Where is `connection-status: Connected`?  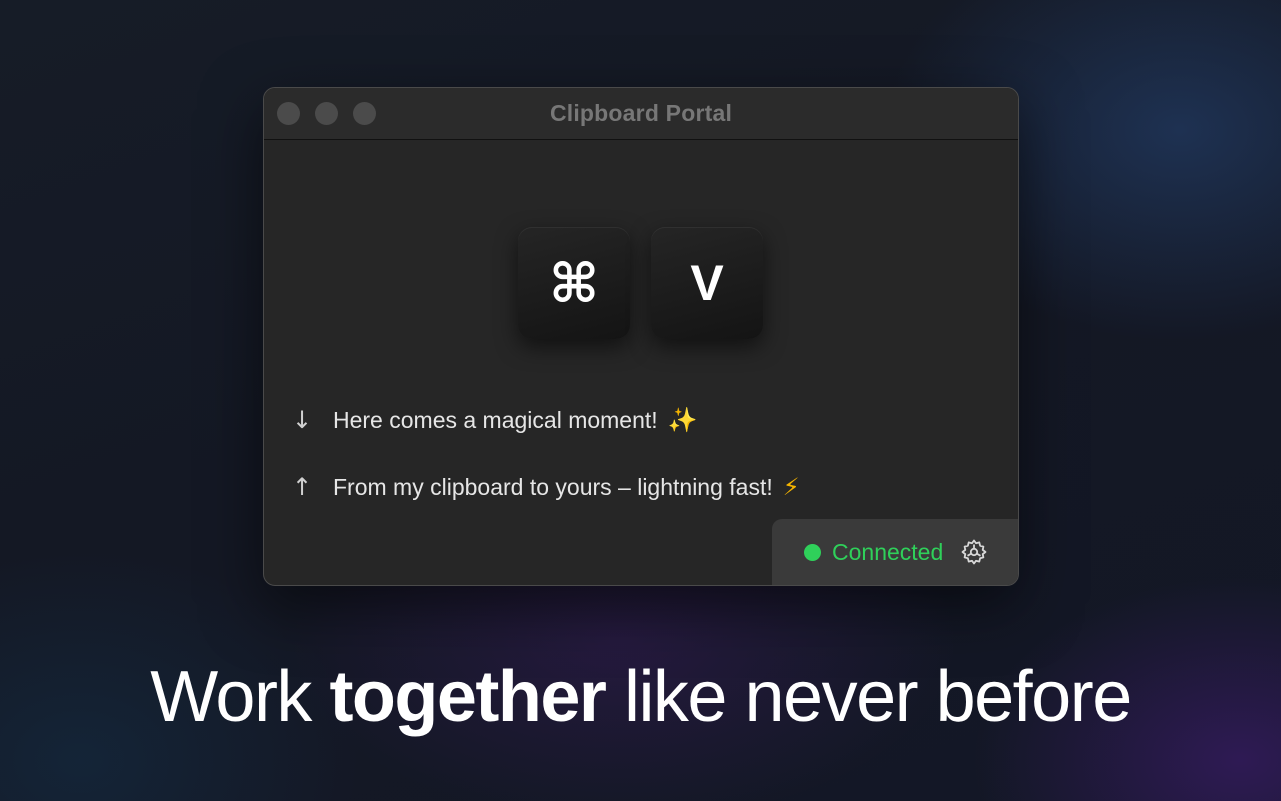 connection-status: Connected is located at coordinates (895, 552).